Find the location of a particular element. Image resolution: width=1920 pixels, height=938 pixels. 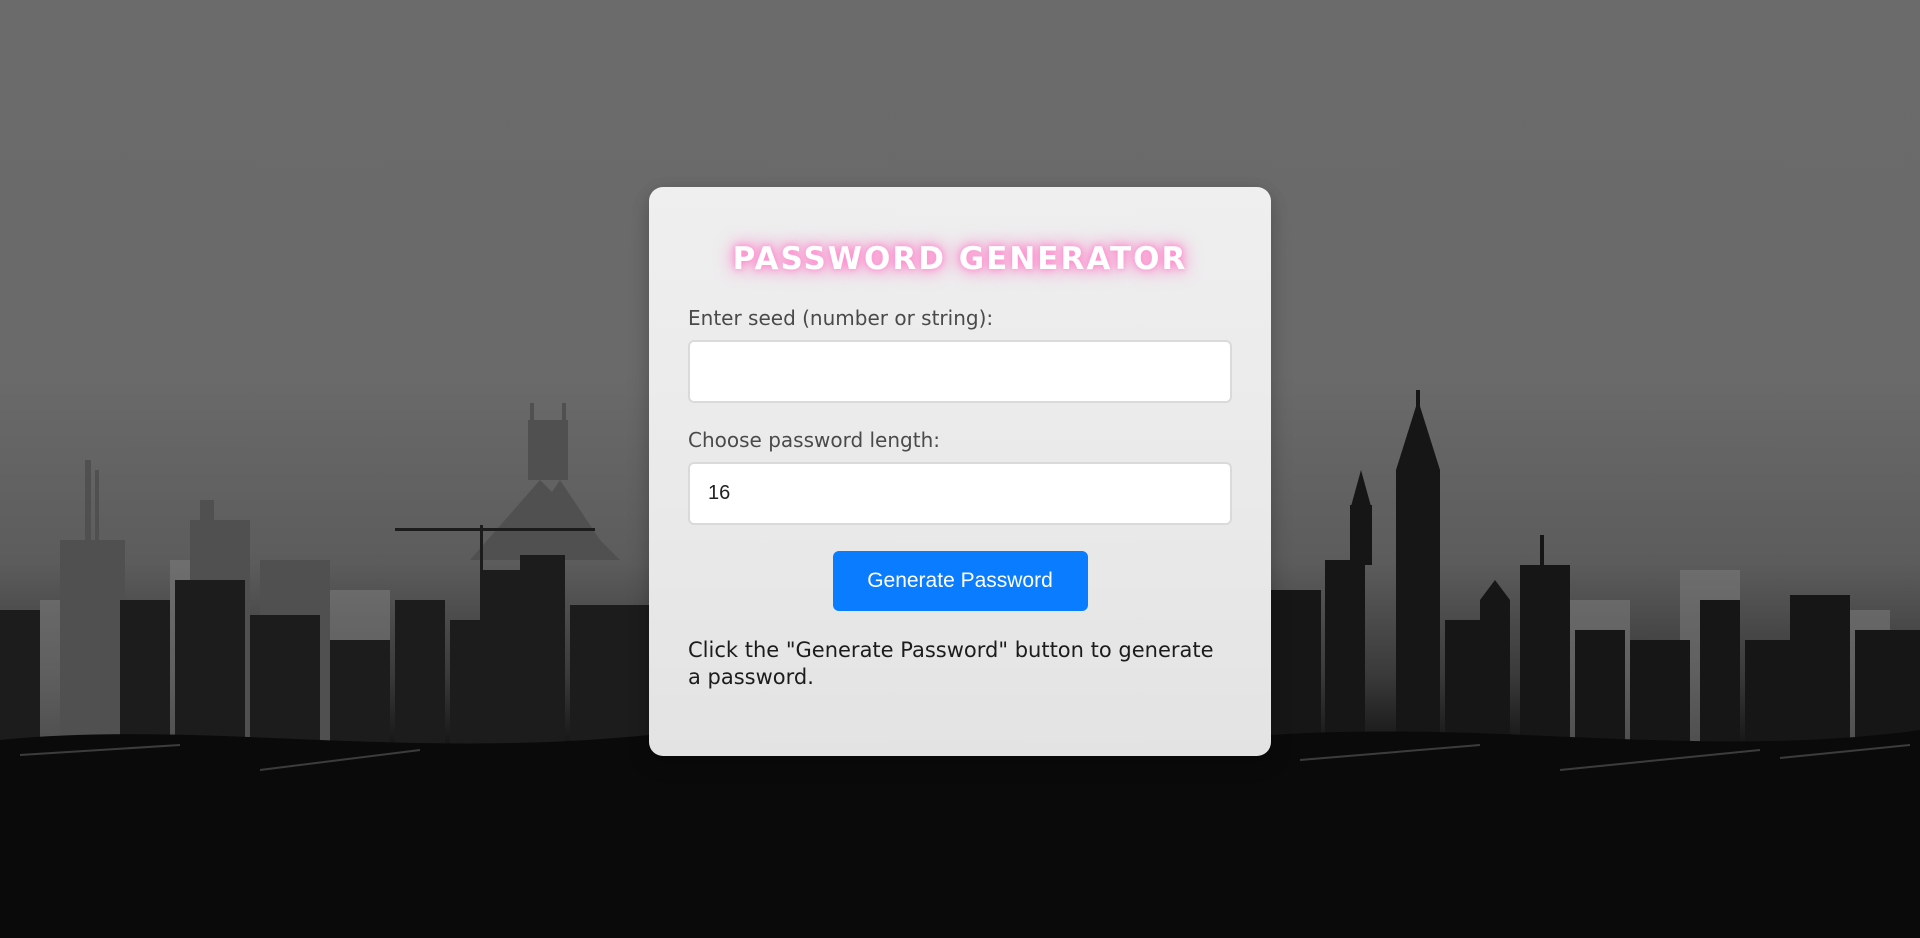

generate-password-button: Generate Password is located at coordinates (960, 581).